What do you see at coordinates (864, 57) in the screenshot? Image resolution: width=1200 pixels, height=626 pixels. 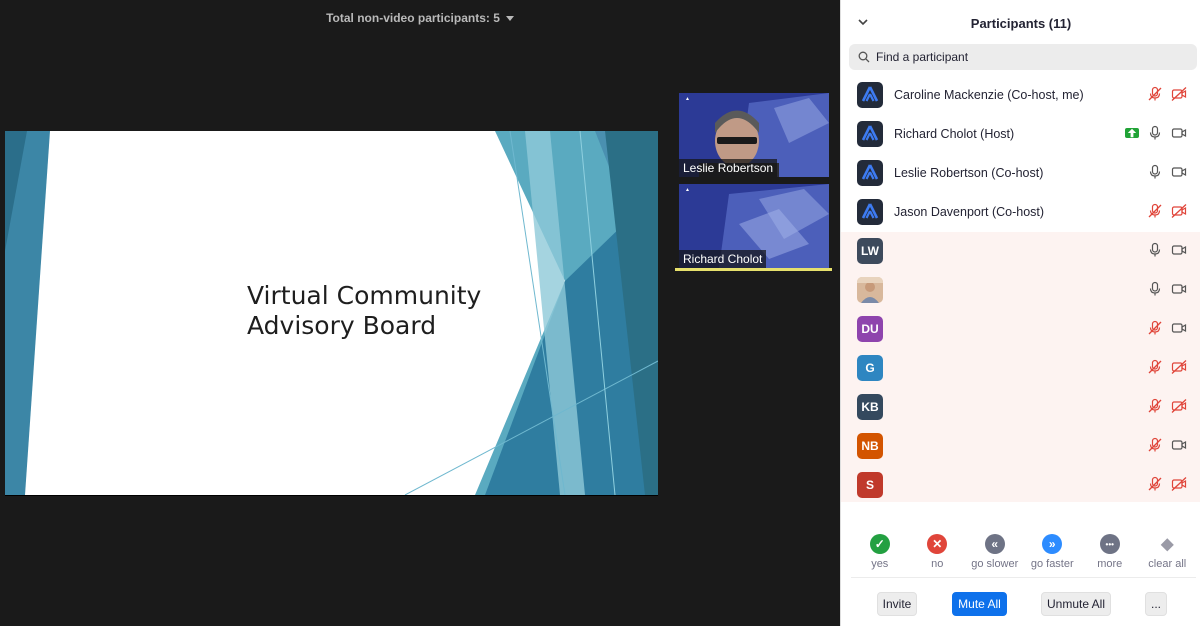 I see `search-icon` at bounding box center [864, 57].